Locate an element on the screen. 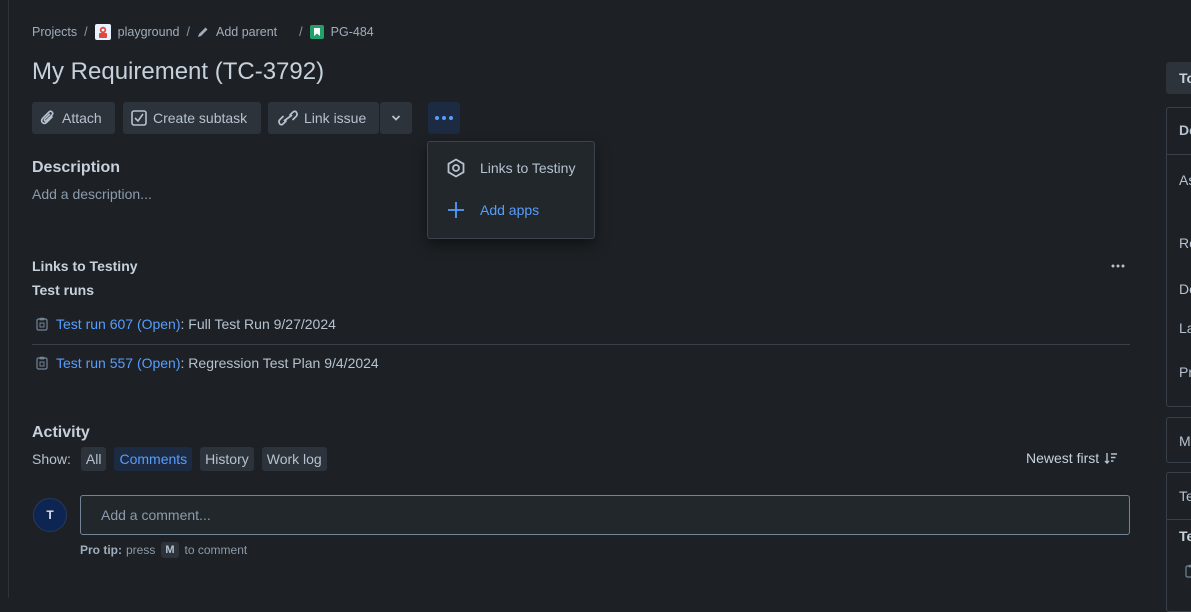 The height and width of the screenshot is (612, 1191). test-run-text: : Full Test Run 9/27/2024 is located at coordinates (258, 324).